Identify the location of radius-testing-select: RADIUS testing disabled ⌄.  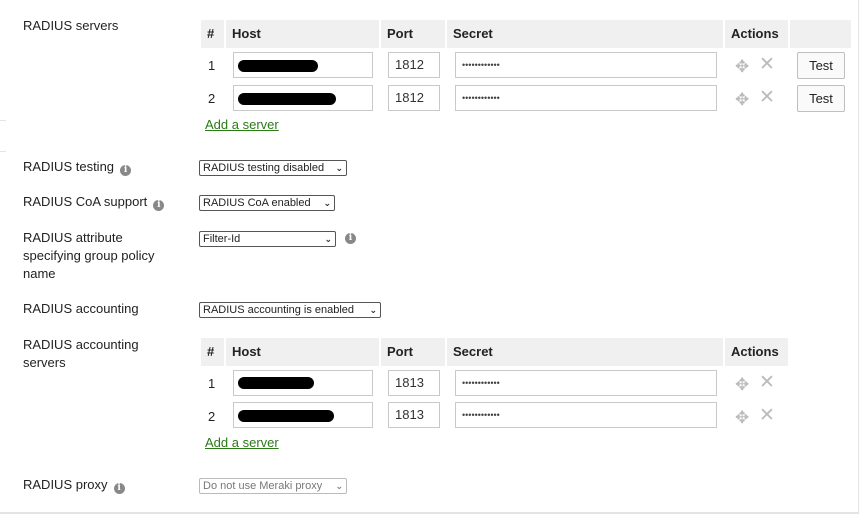
(273, 168).